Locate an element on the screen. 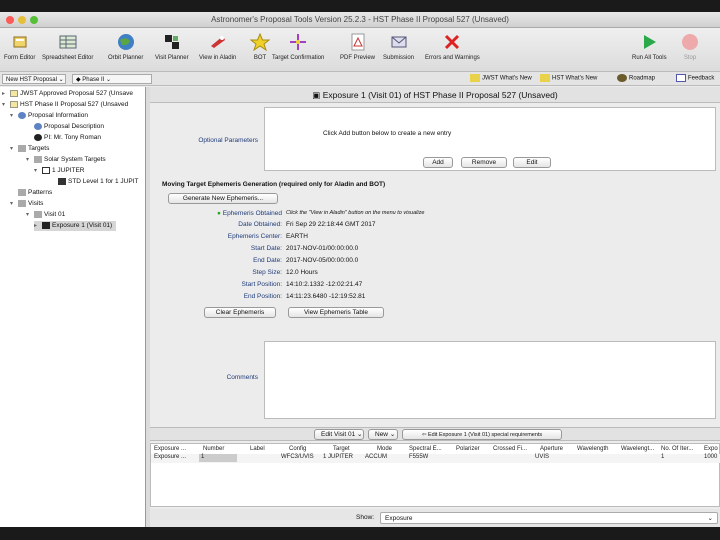 The image size is (720, 540). tree-item-std-level: STD Level 1 for 1 JUPIT is located at coordinates (94, 182).